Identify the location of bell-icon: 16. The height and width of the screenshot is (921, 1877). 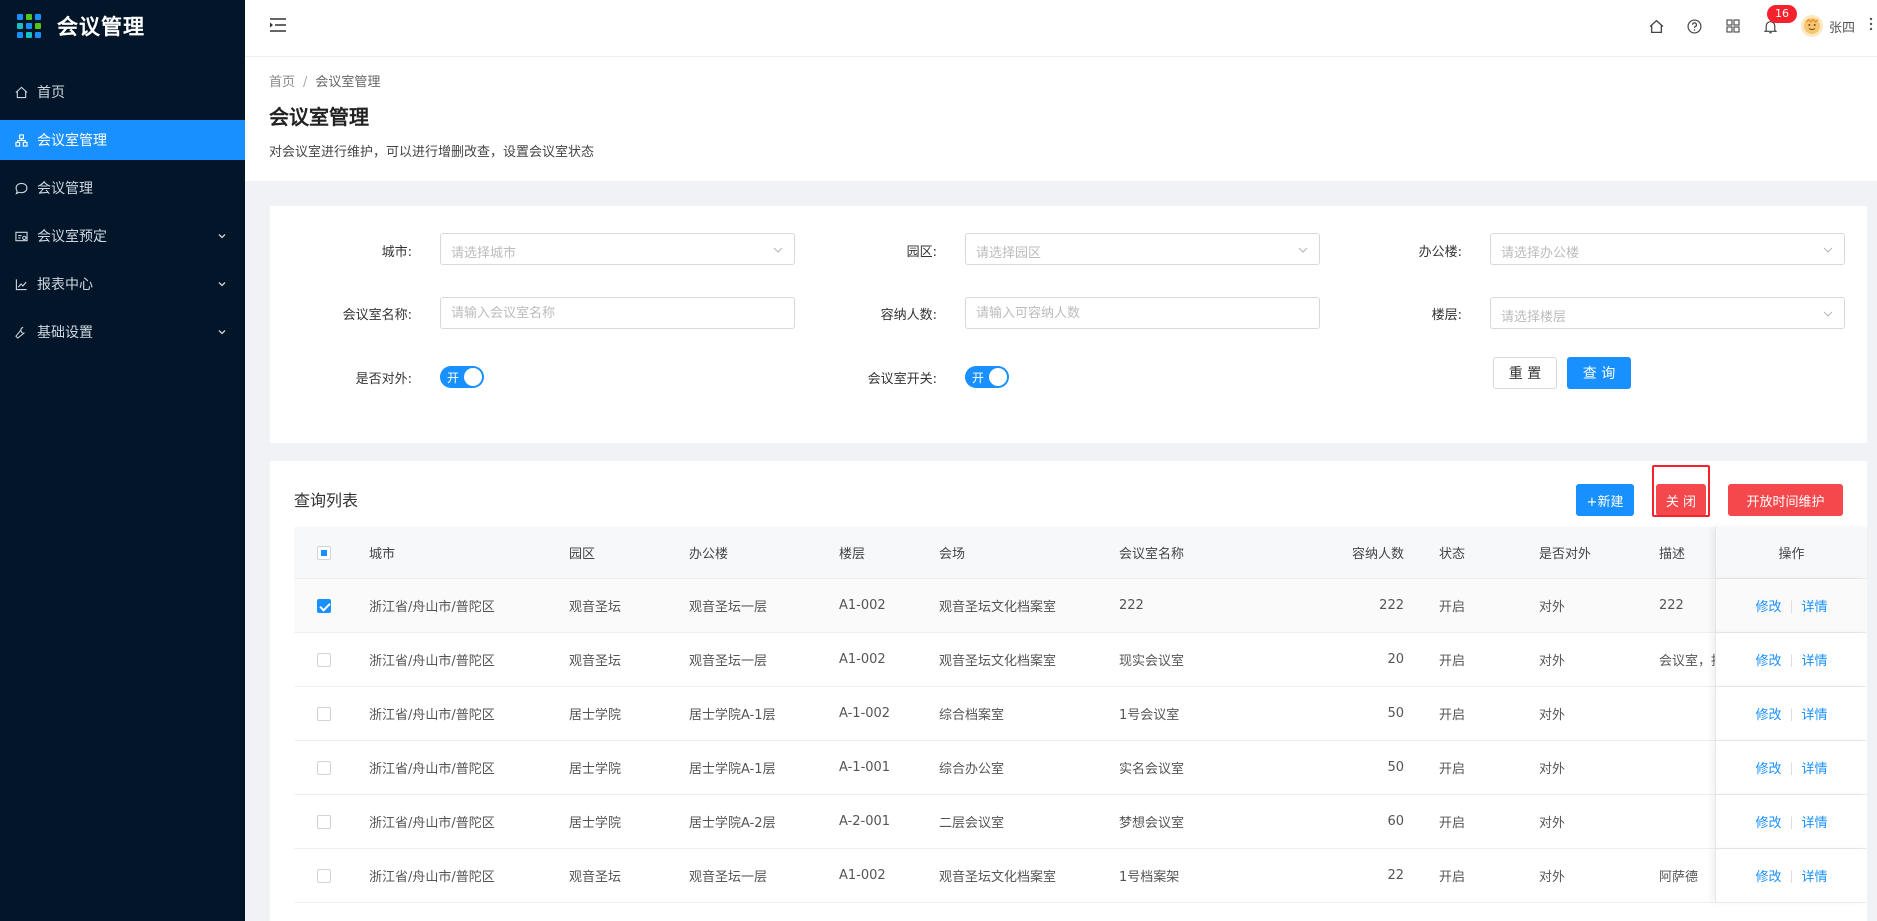
(1780, 19).